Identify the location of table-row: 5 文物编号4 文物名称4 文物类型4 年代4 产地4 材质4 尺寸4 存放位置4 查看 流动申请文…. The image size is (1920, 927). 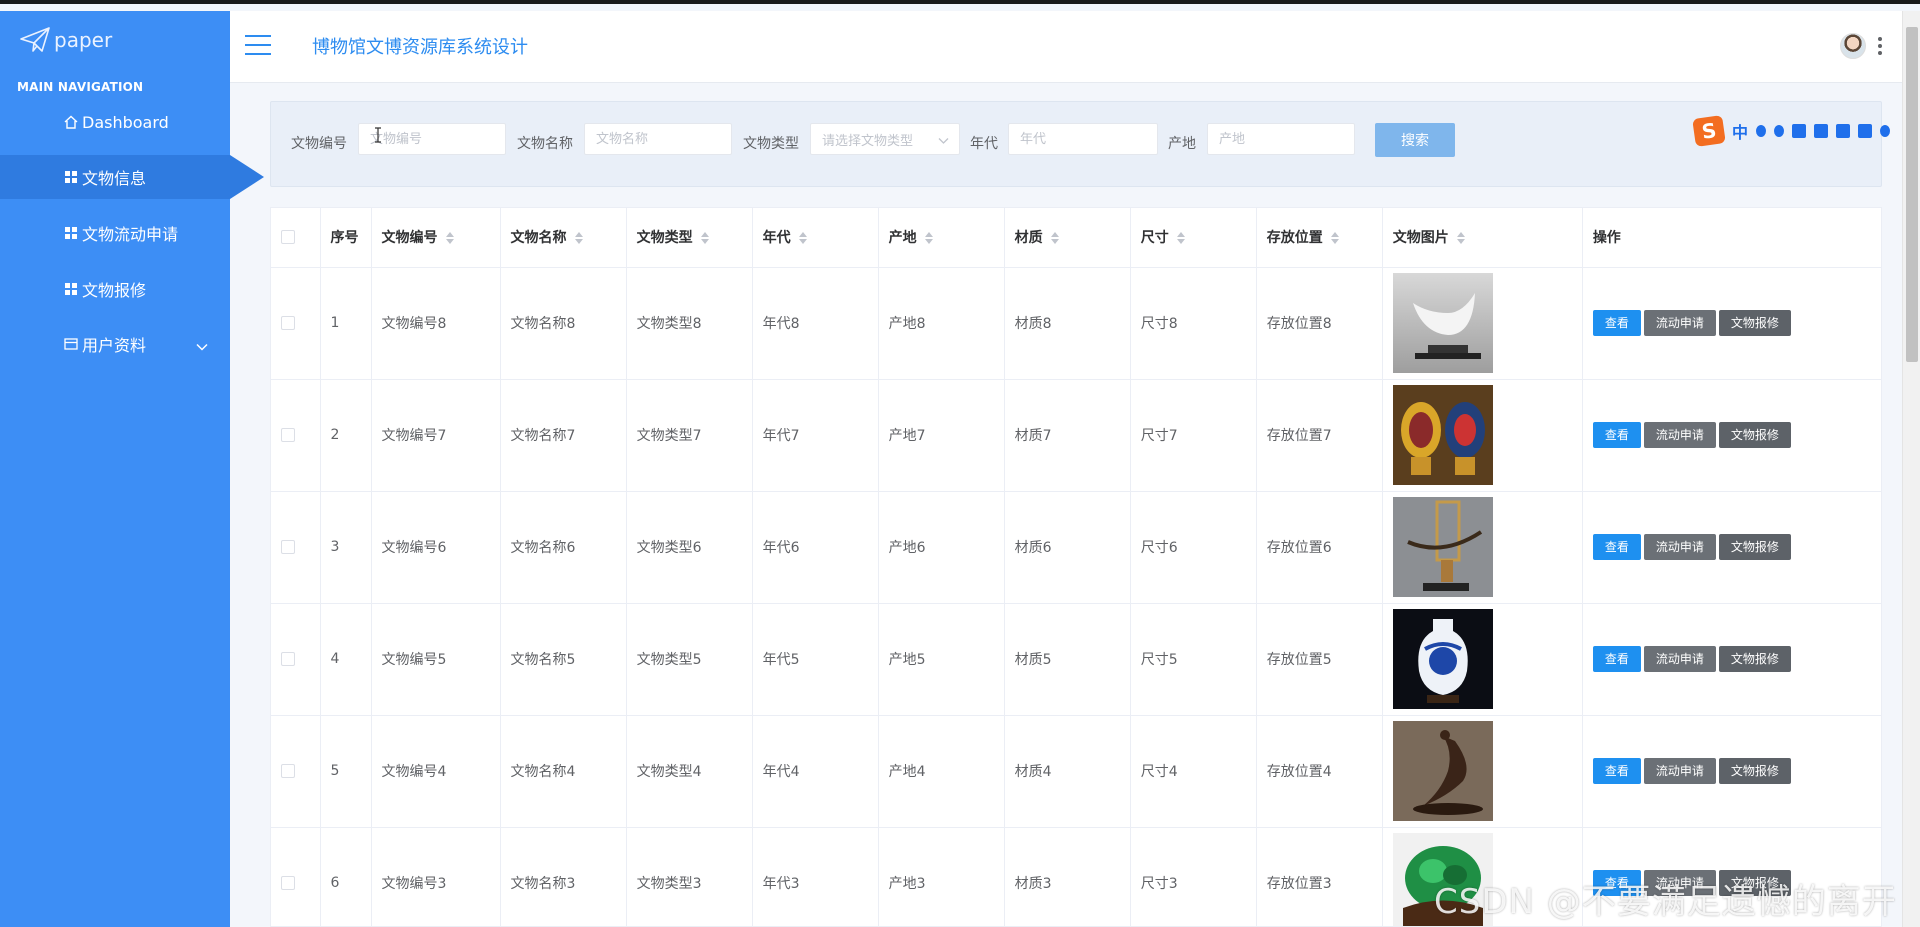
(1076, 771).